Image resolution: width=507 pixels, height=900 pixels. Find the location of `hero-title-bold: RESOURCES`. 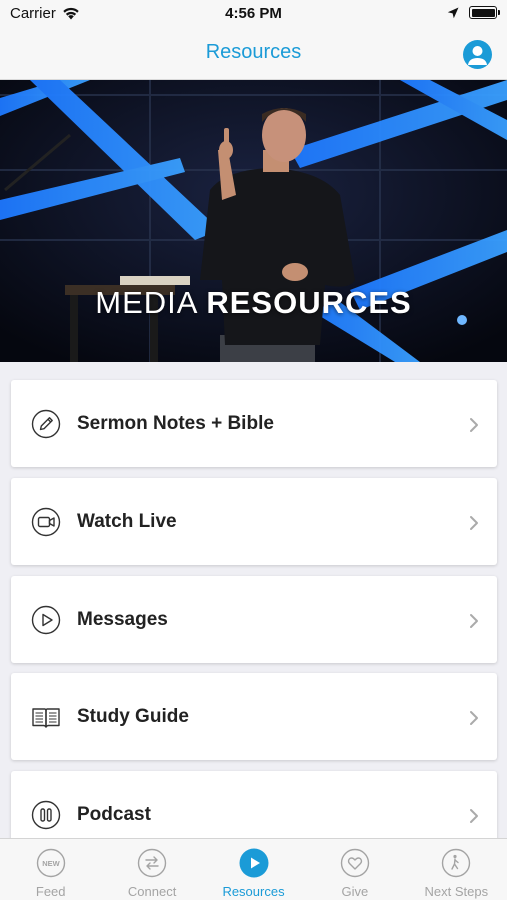

hero-title-bold: RESOURCES is located at coordinates (309, 302).